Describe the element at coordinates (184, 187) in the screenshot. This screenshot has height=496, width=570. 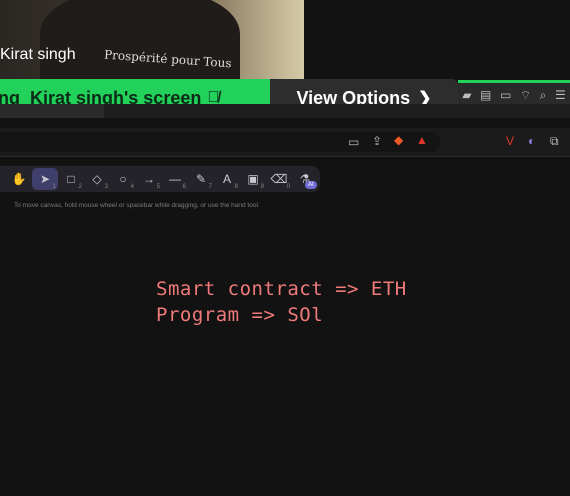
I see `tool-shortcut-key: 6` at that location.